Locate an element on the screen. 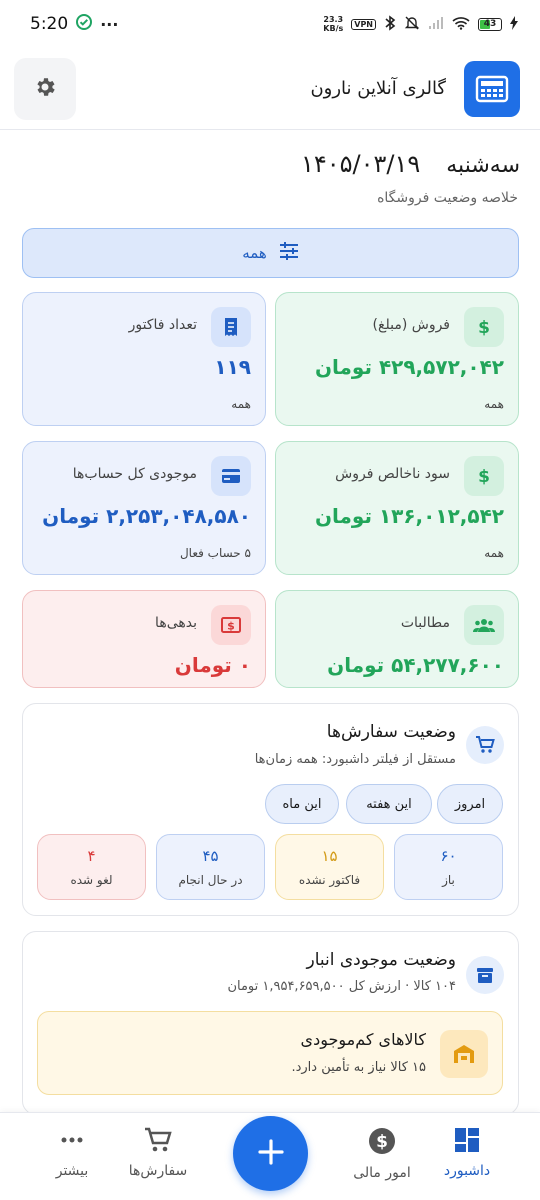 The width and height of the screenshot is (540, 1200). sales-footer: همه is located at coordinates (494, 404).